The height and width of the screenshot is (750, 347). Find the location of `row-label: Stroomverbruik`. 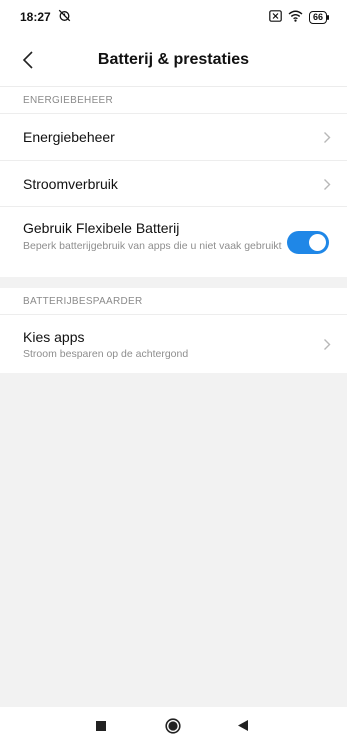

row-label: Stroomverbruik is located at coordinates (70, 184).